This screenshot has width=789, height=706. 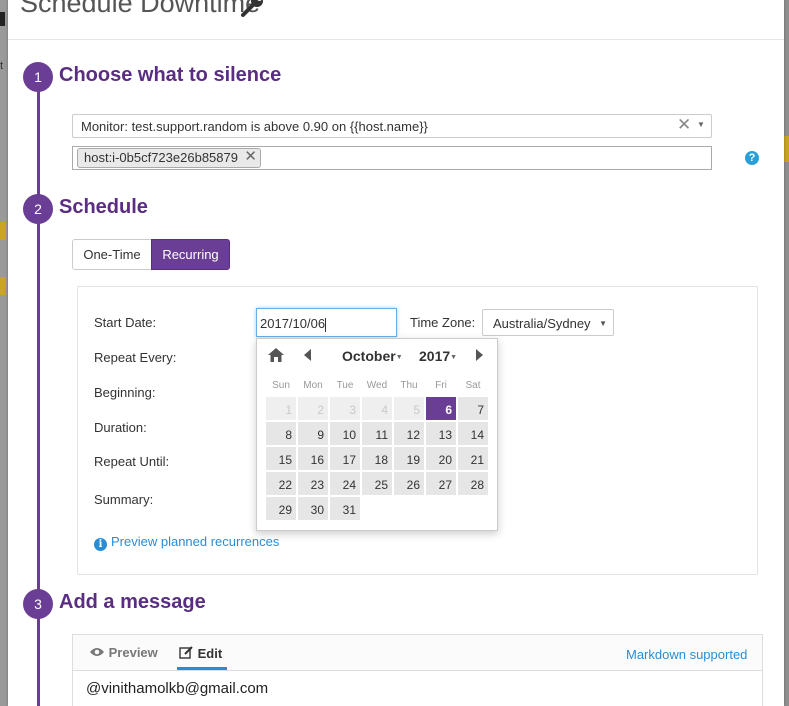 What do you see at coordinates (473, 458) in the screenshot?
I see `calendar-day: 21` at bounding box center [473, 458].